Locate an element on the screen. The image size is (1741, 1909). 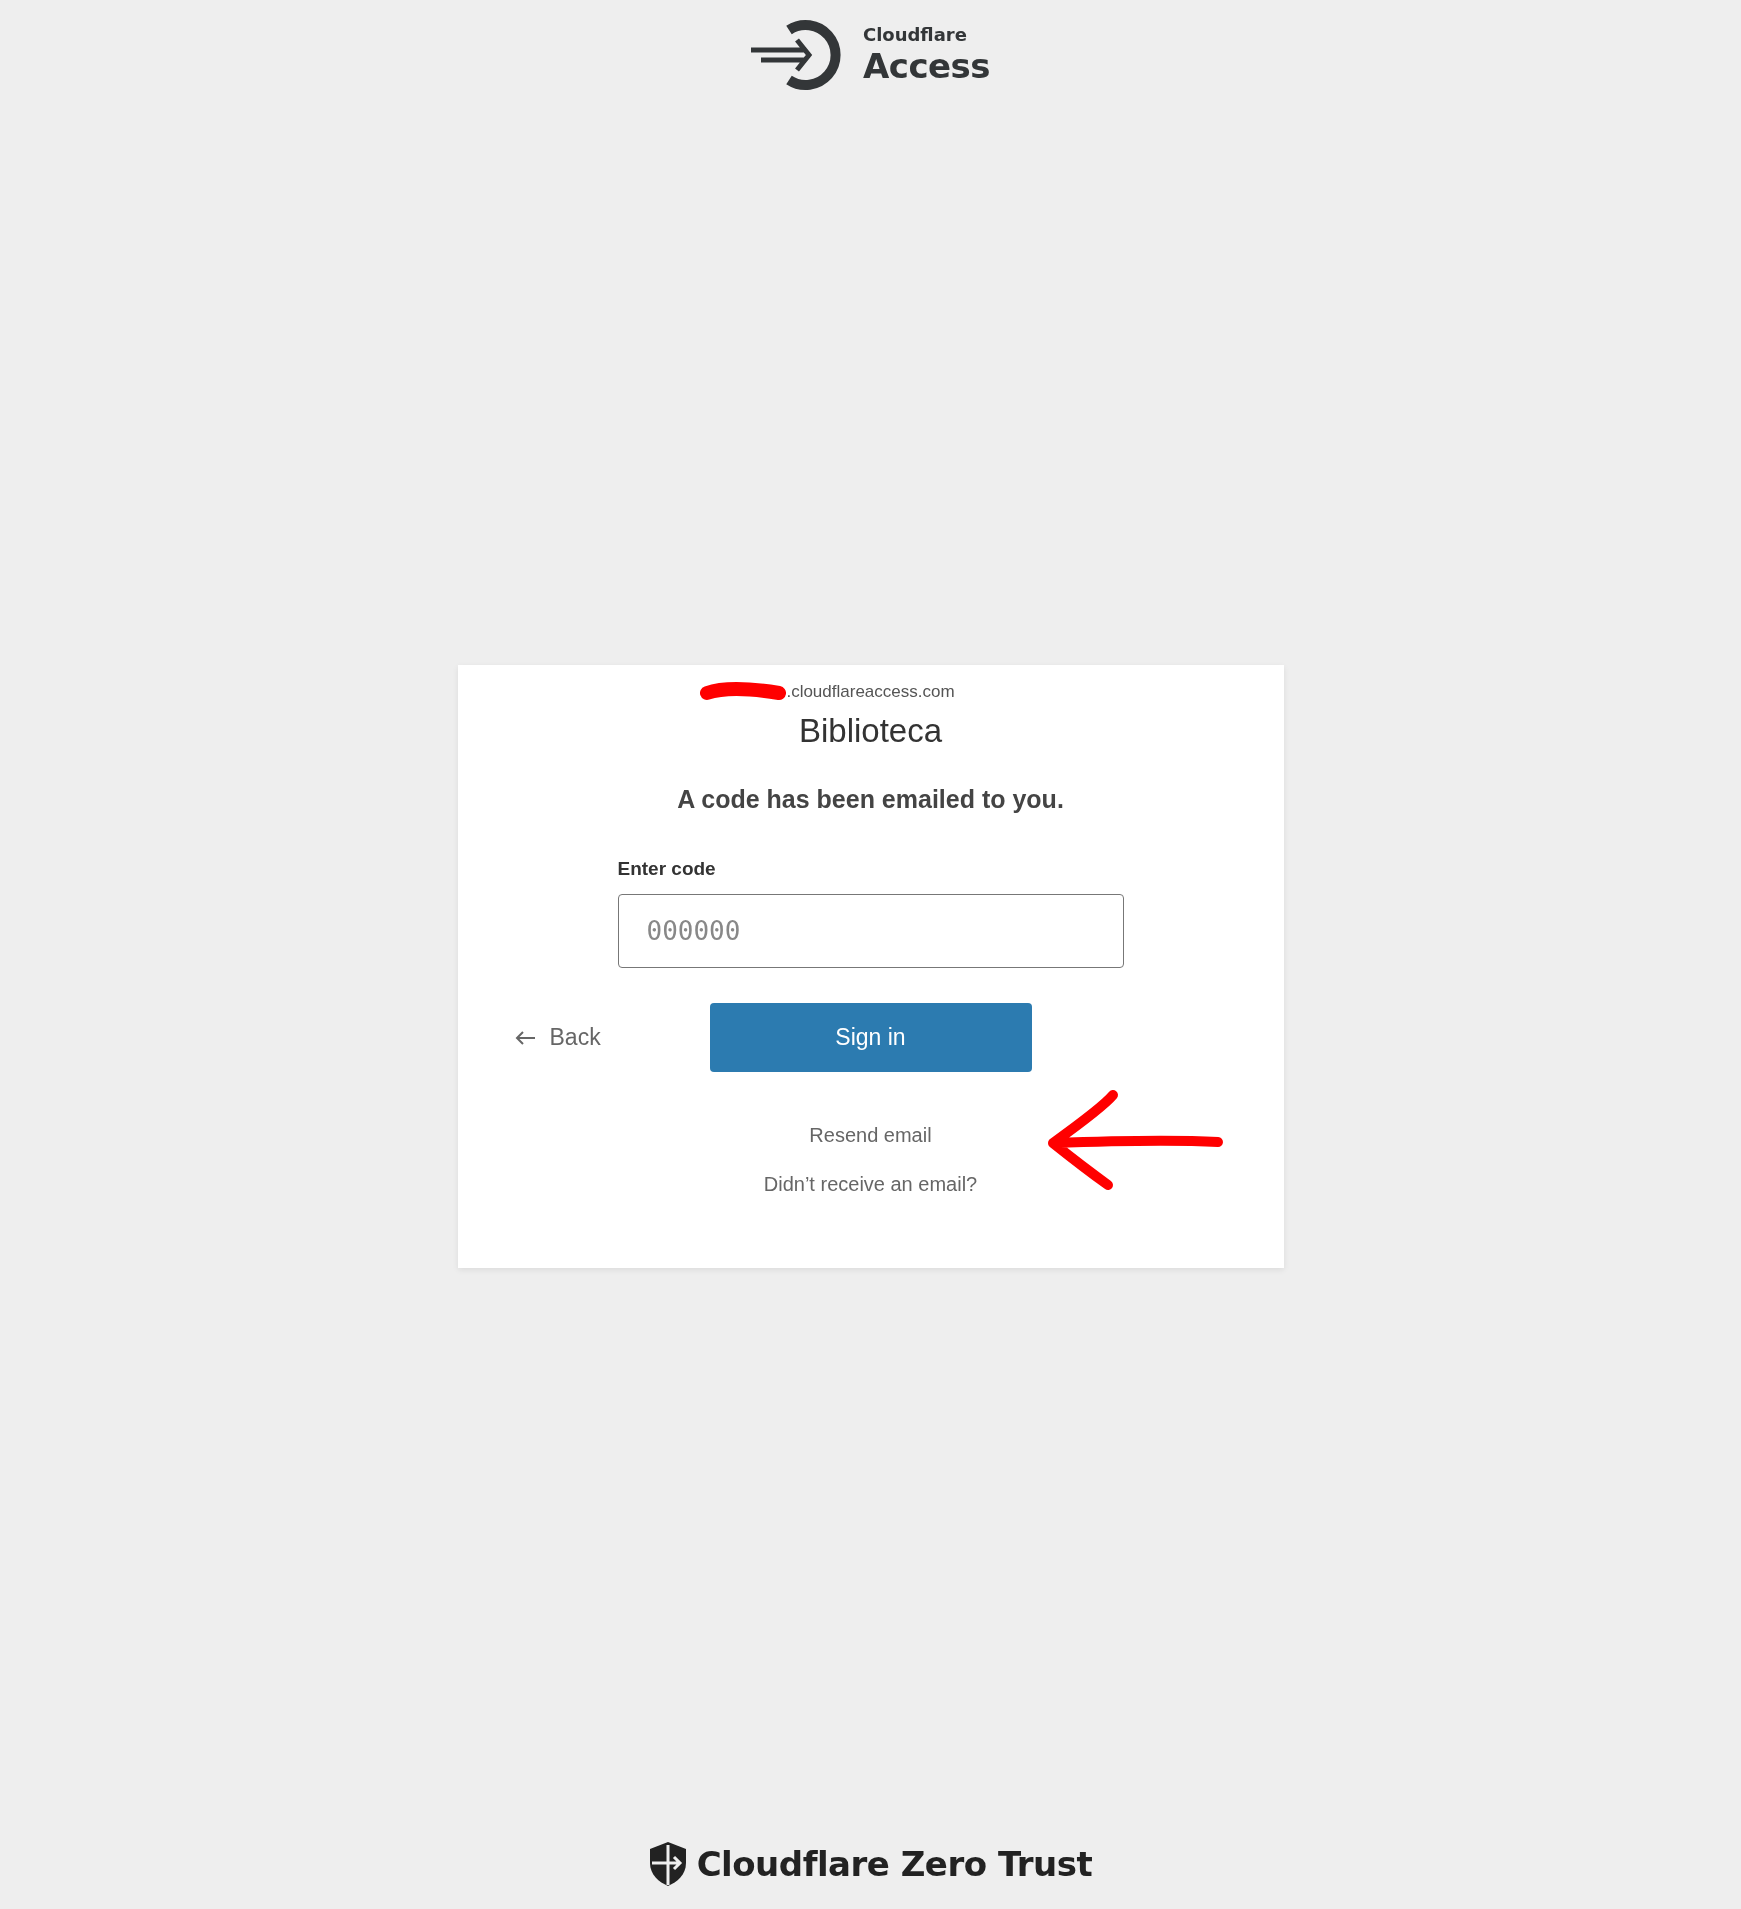
logo-icon is located at coordinates (795, 55).